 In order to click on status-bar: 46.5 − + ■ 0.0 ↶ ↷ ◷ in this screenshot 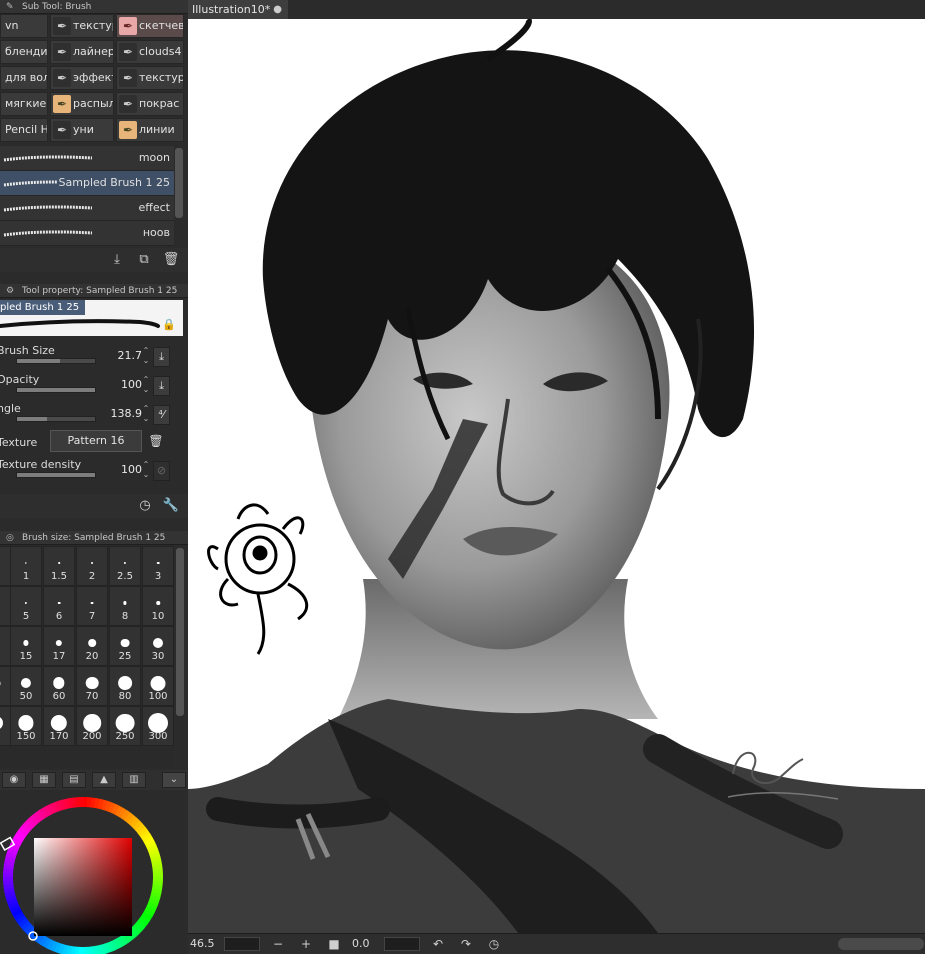, I will do `click(556, 943)`.